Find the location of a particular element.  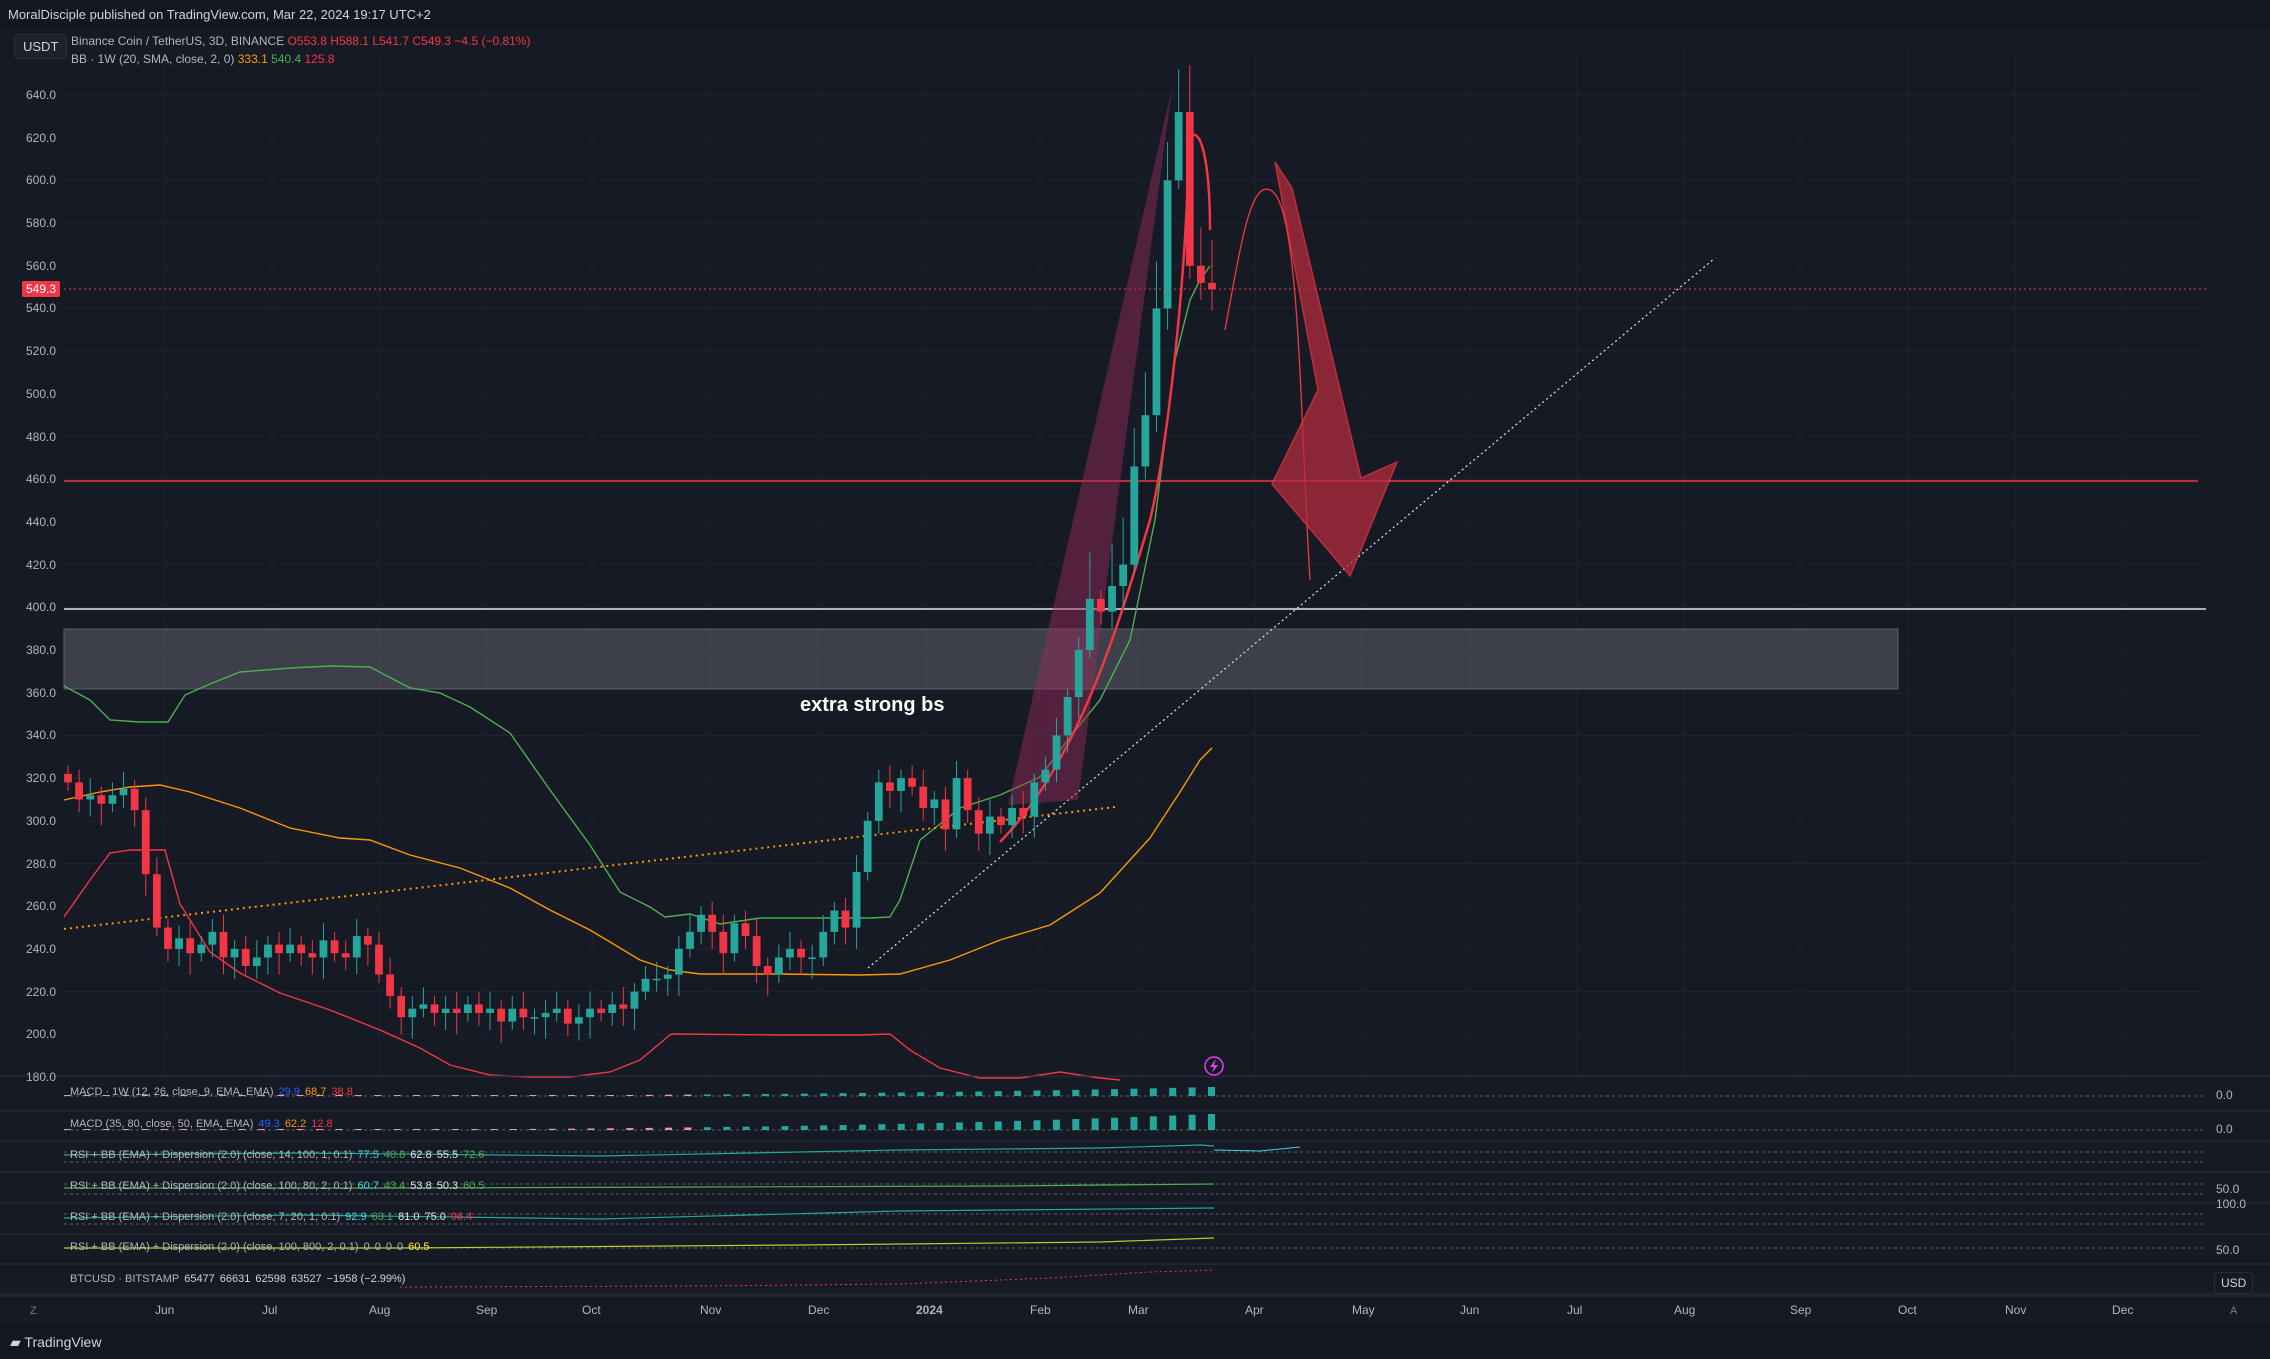

low-value: L541.7 is located at coordinates (391, 41).